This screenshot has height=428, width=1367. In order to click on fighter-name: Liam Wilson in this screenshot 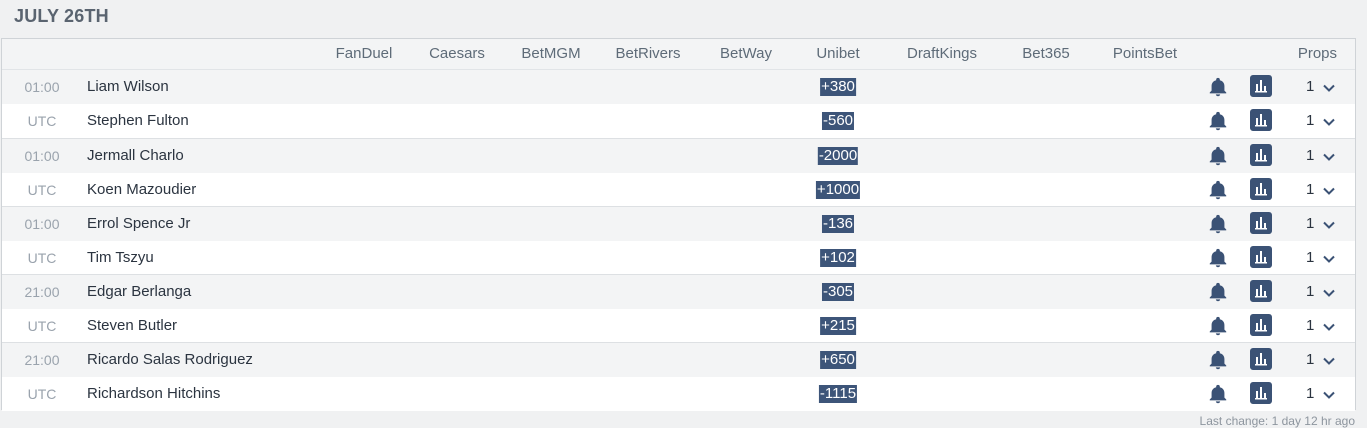, I will do `click(128, 87)`.